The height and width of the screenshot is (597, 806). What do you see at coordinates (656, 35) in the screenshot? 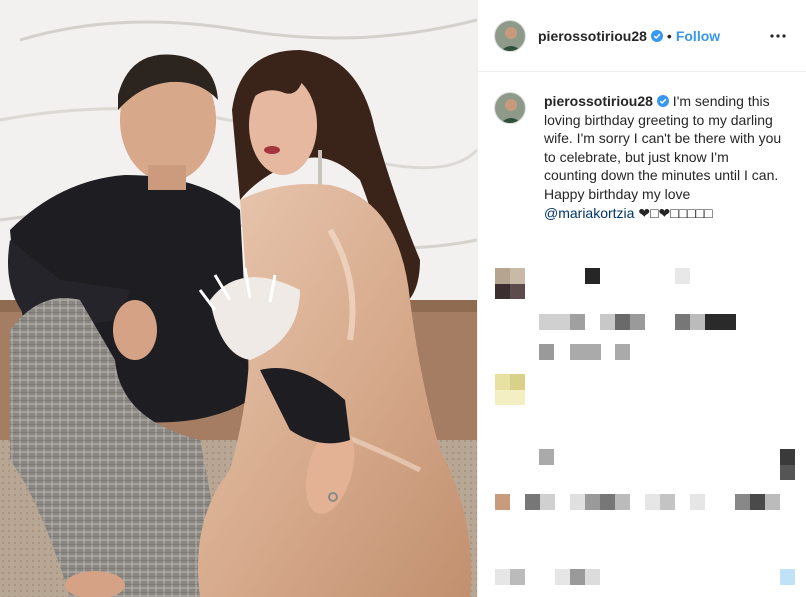
I see `verified-badge-icon` at bounding box center [656, 35].